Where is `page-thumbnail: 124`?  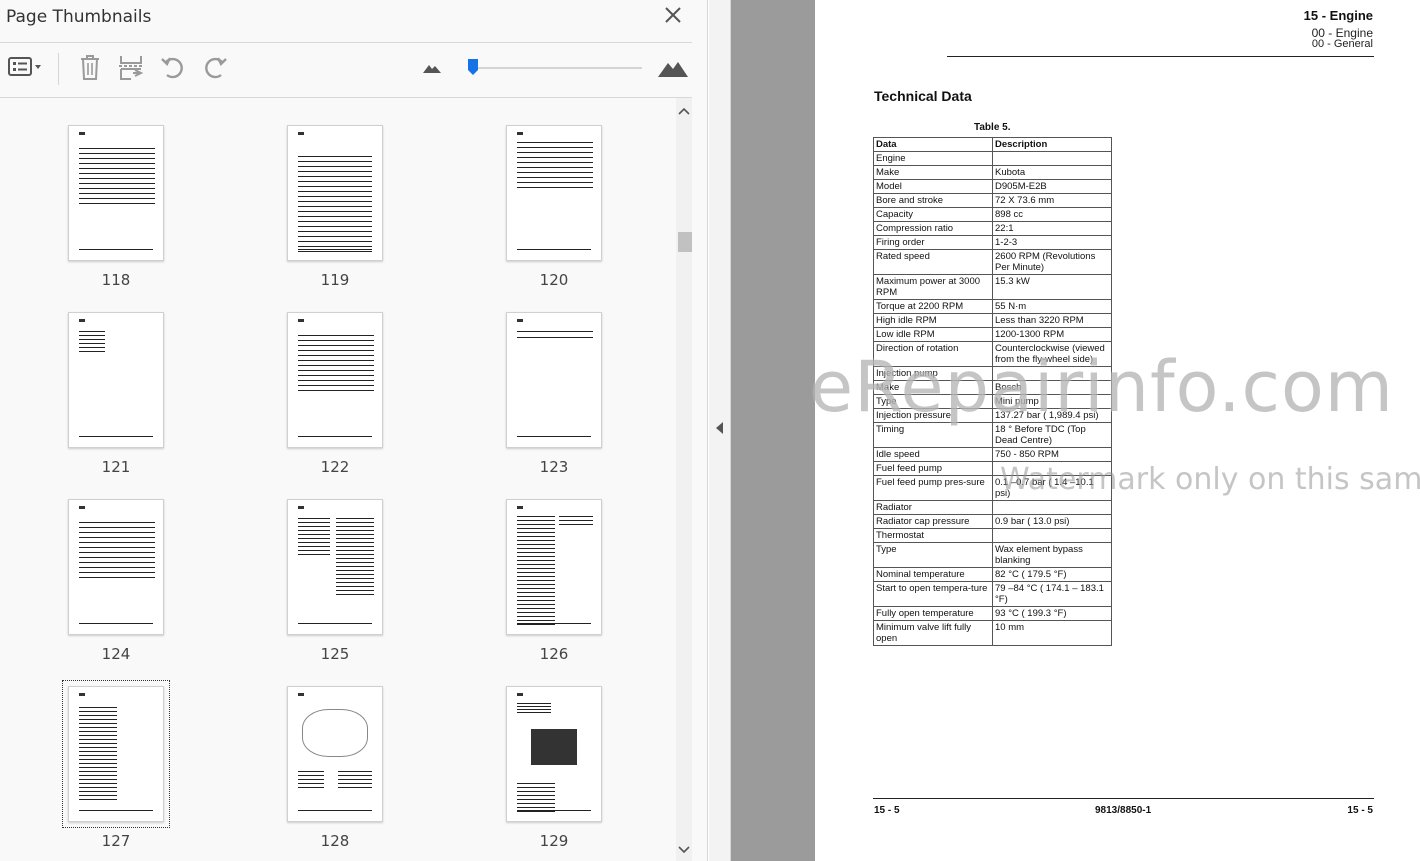
page-thumbnail: 124 is located at coordinates (116, 581).